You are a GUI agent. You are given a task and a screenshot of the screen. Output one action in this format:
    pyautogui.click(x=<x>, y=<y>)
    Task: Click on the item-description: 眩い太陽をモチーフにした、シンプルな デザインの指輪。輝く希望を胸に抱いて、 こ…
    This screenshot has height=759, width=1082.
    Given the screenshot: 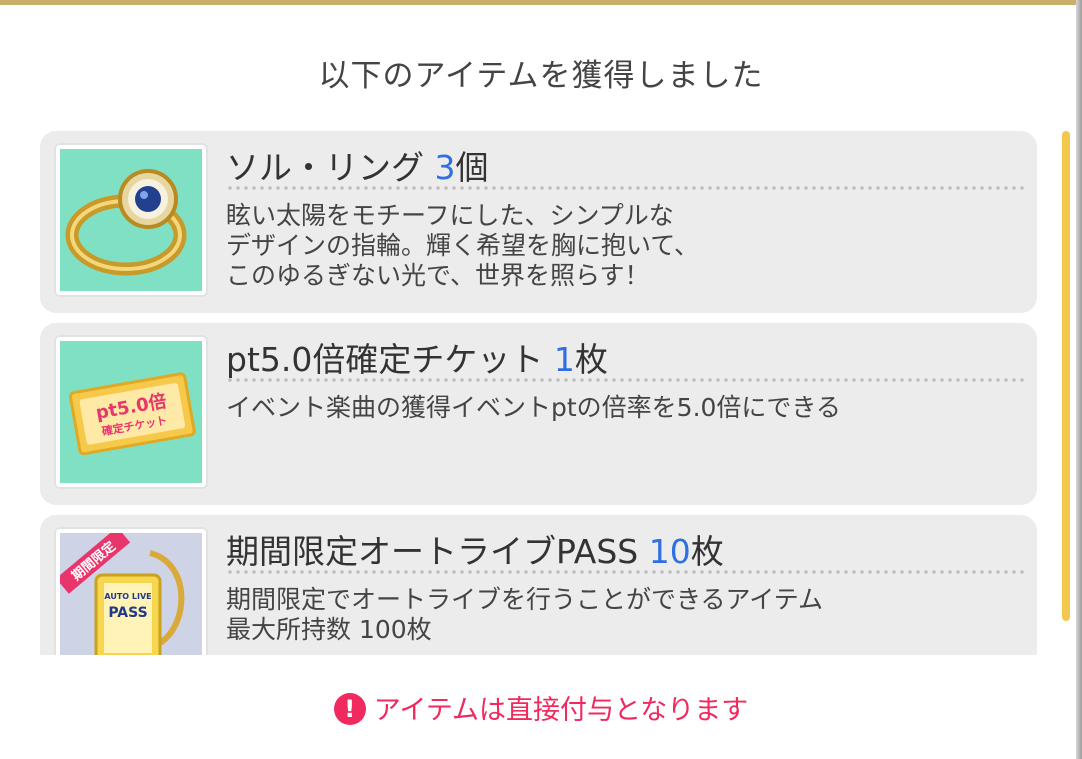 What is the action you would take?
    pyautogui.click(x=463, y=245)
    